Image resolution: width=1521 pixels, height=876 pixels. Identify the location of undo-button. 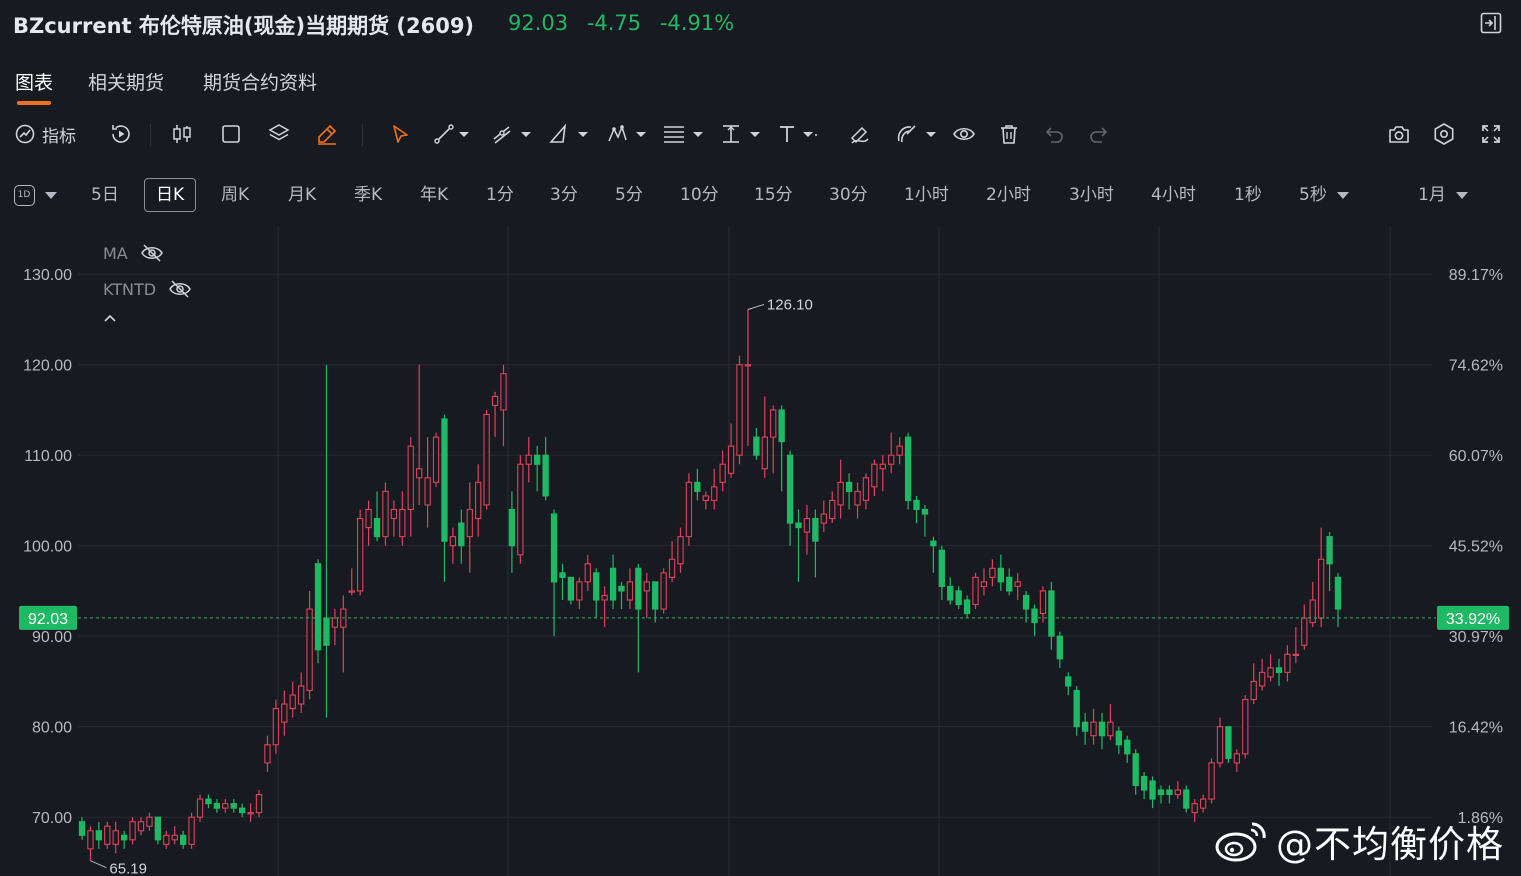
(1054, 134).